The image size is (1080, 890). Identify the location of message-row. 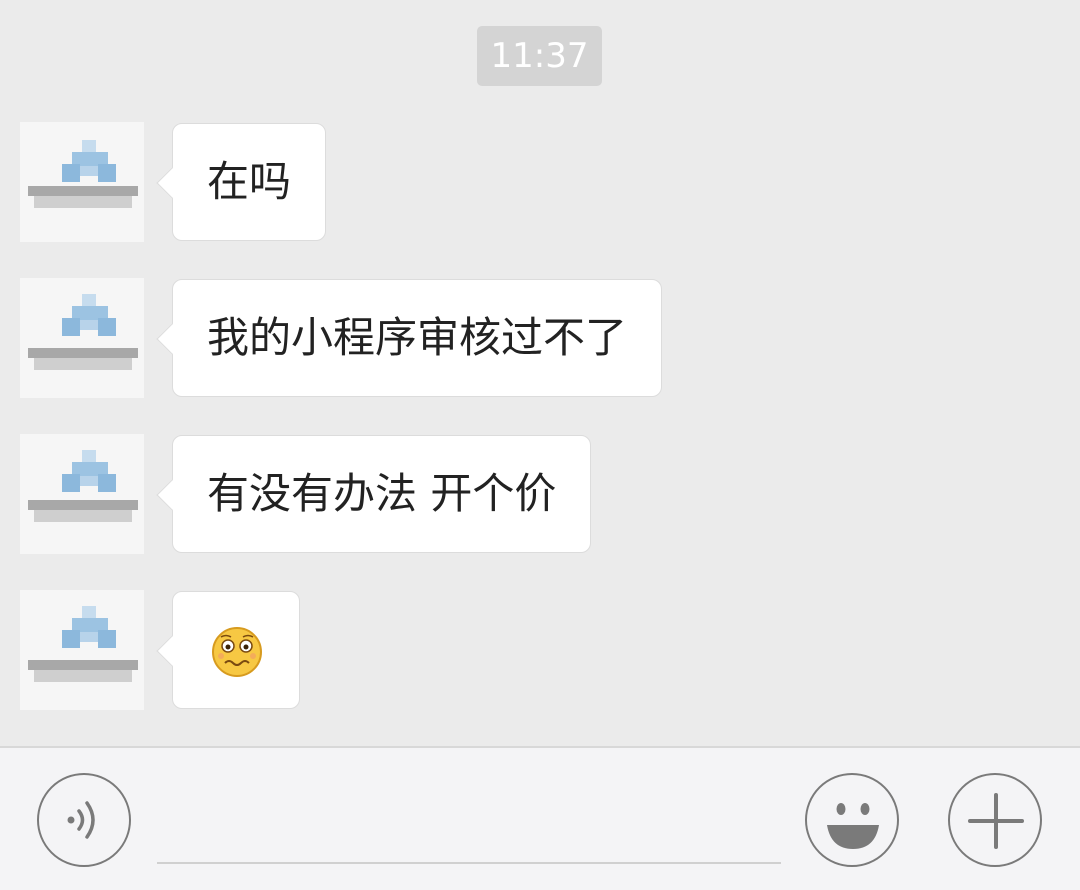
(540, 651).